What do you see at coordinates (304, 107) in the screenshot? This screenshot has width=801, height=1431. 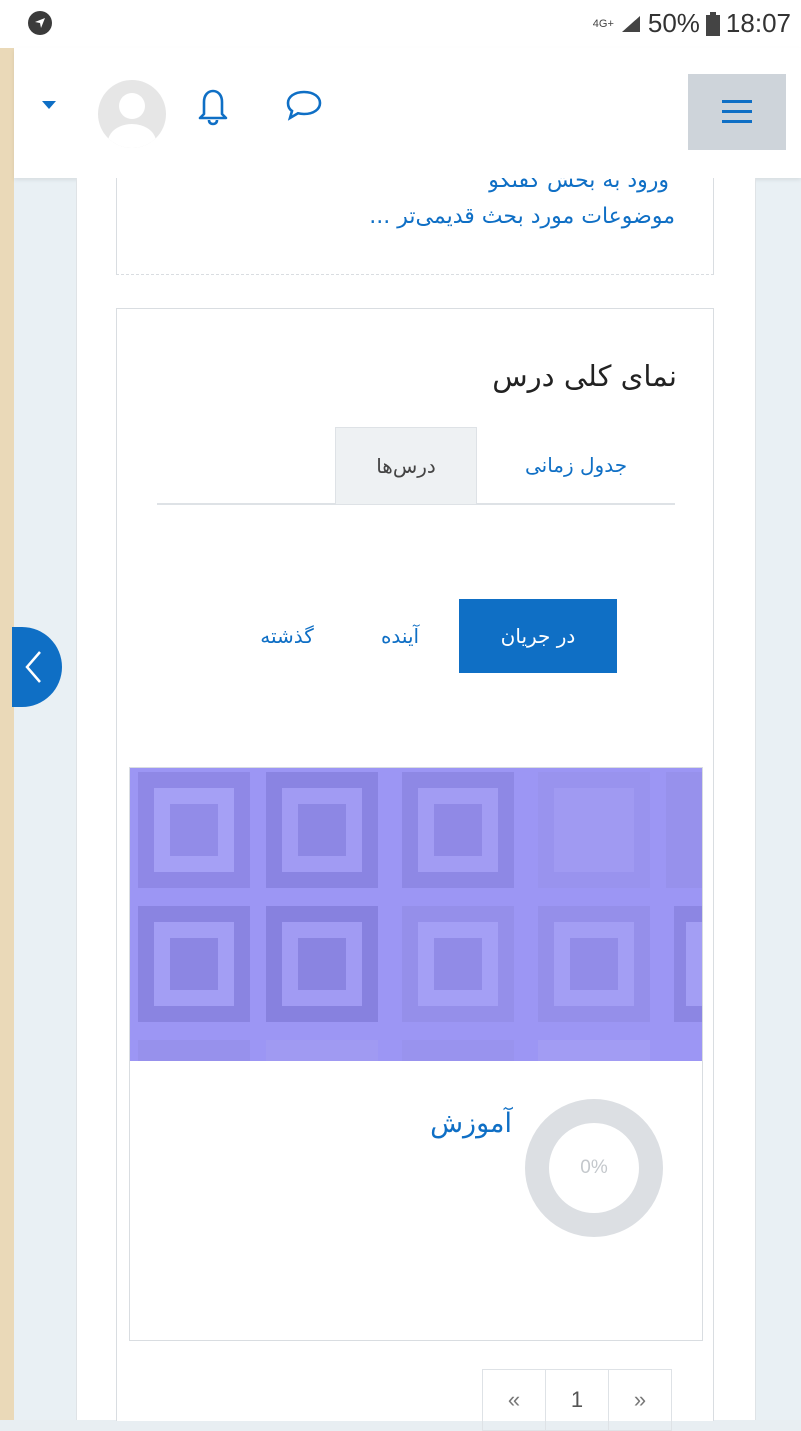 I see `chat-bubble-icon` at bounding box center [304, 107].